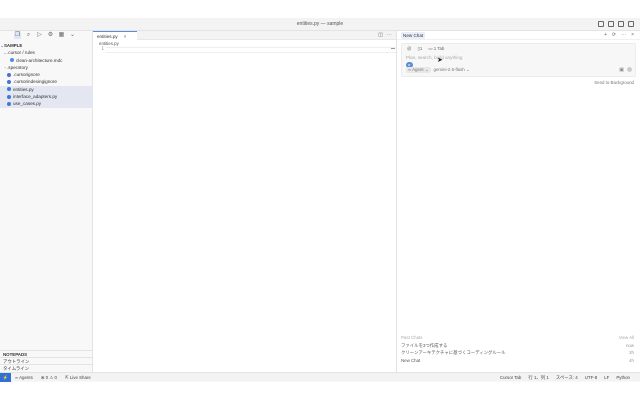 The image size is (640, 400). What do you see at coordinates (13, 45) in the screenshot?
I see `workspace-root-label: SAMPLE` at bounding box center [13, 45].